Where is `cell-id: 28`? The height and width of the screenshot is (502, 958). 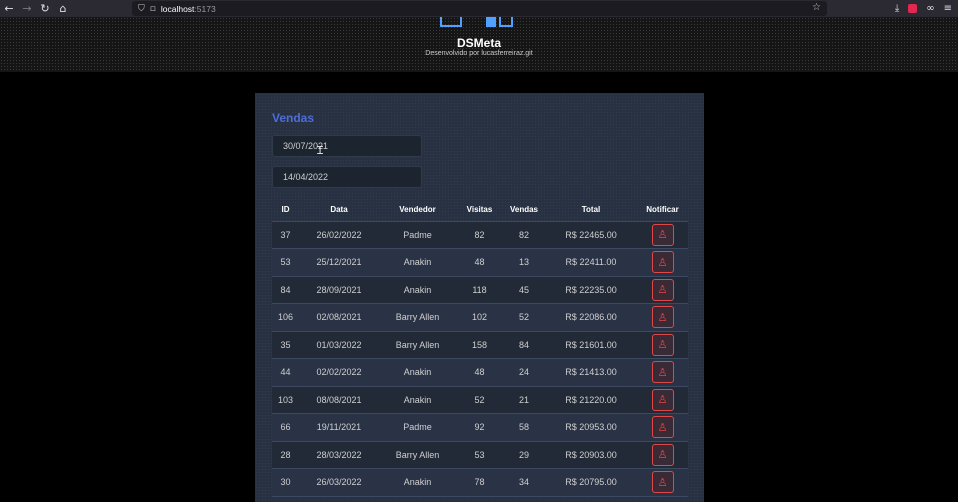
cell-id: 28 is located at coordinates (285, 455).